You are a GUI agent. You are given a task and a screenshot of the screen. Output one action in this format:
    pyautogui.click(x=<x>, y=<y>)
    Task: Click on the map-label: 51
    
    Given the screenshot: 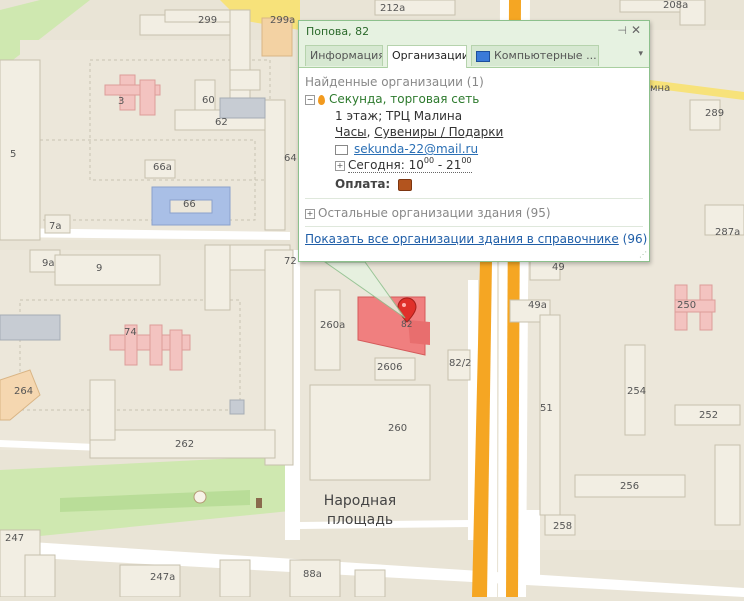 What is the action you would take?
    pyautogui.click(x=546, y=408)
    